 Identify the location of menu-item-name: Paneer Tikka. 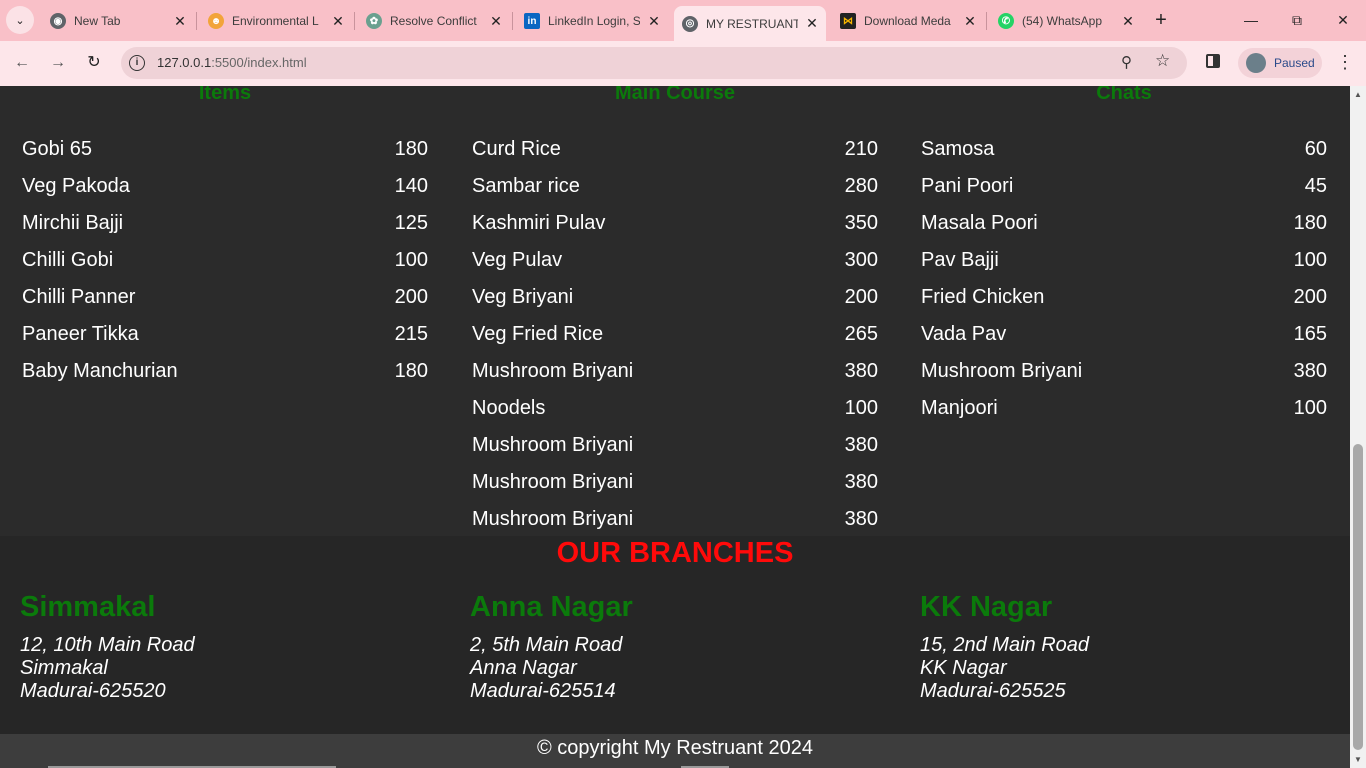
(80, 334).